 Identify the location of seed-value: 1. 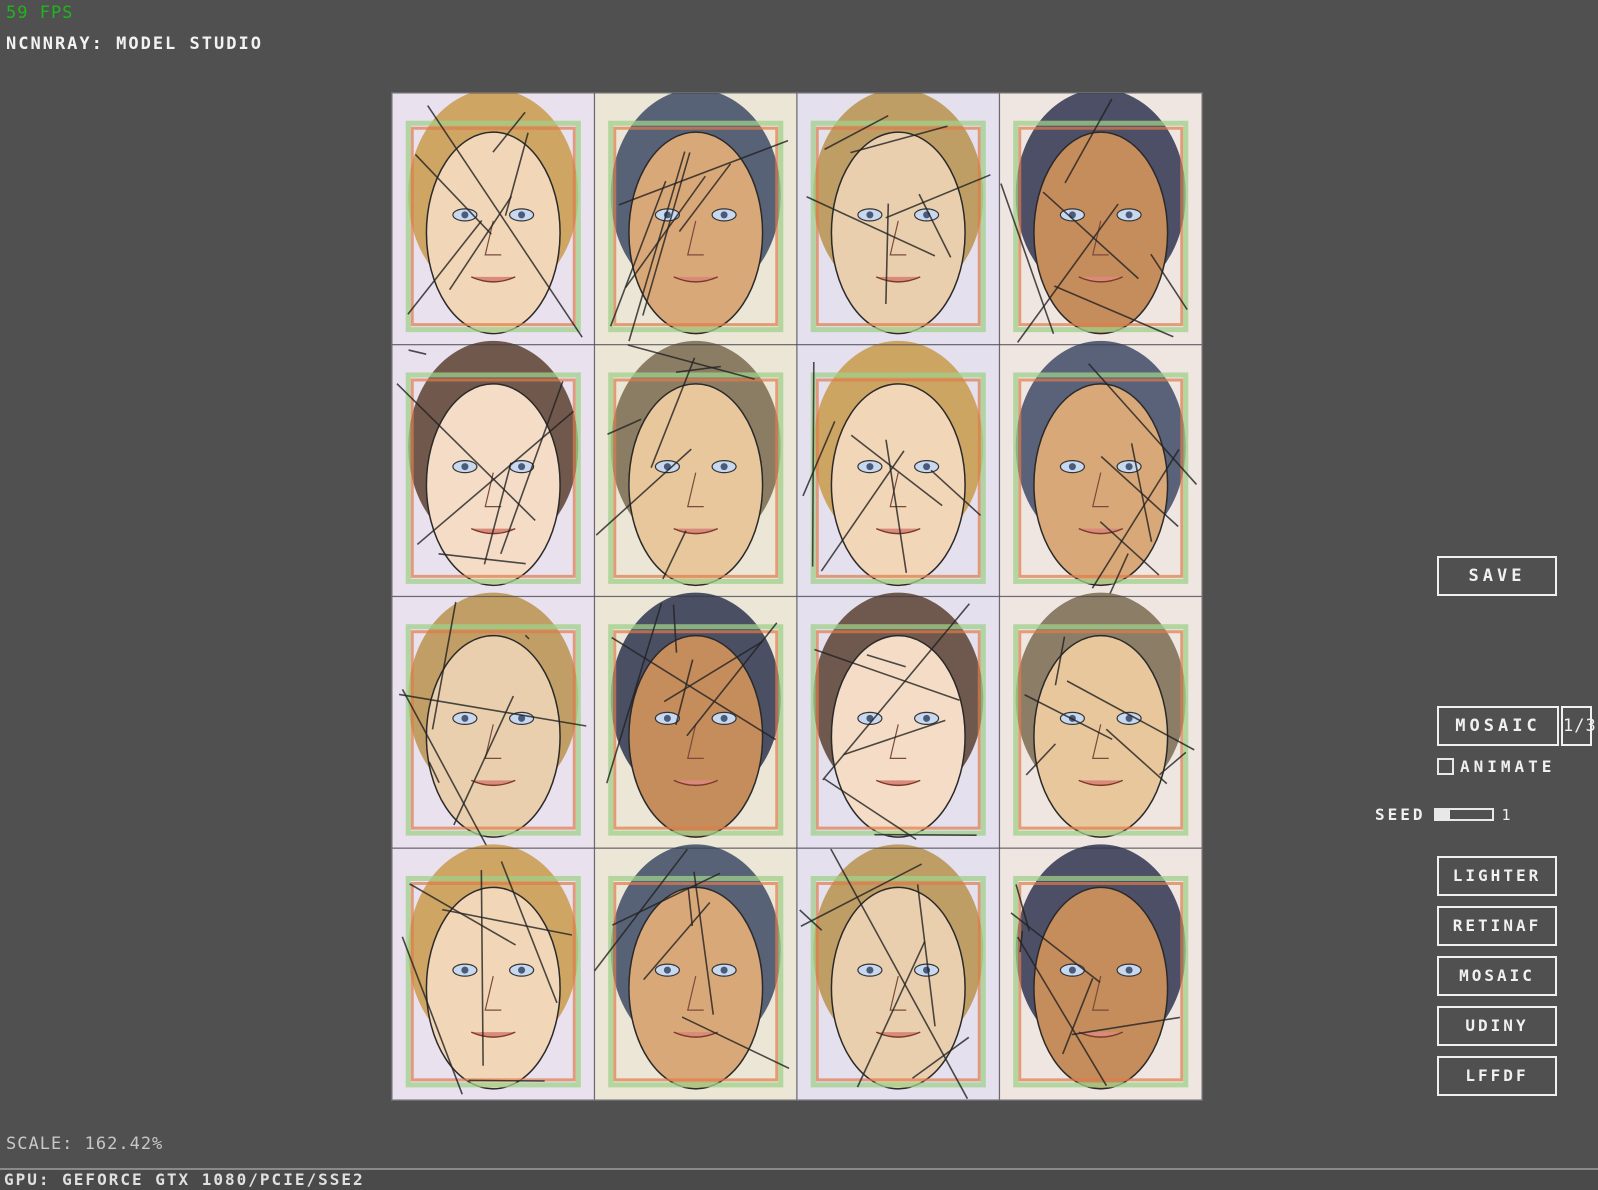
(1506, 814).